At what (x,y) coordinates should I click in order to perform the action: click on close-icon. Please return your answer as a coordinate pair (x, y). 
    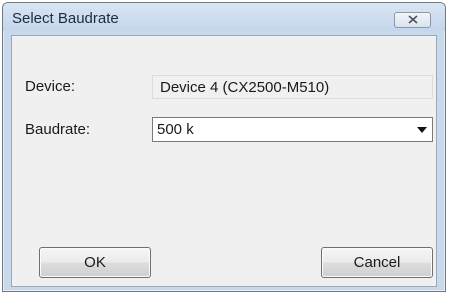
    Looking at the image, I should click on (412, 20).